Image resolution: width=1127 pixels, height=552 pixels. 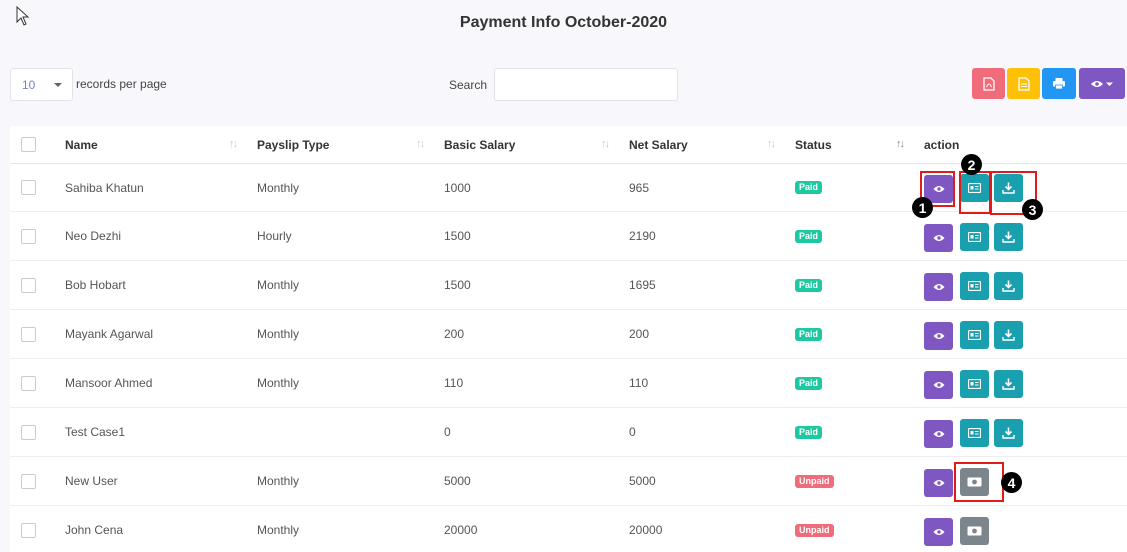 What do you see at coordinates (639, 383) in the screenshot?
I see `cell-net-salary: 110` at bounding box center [639, 383].